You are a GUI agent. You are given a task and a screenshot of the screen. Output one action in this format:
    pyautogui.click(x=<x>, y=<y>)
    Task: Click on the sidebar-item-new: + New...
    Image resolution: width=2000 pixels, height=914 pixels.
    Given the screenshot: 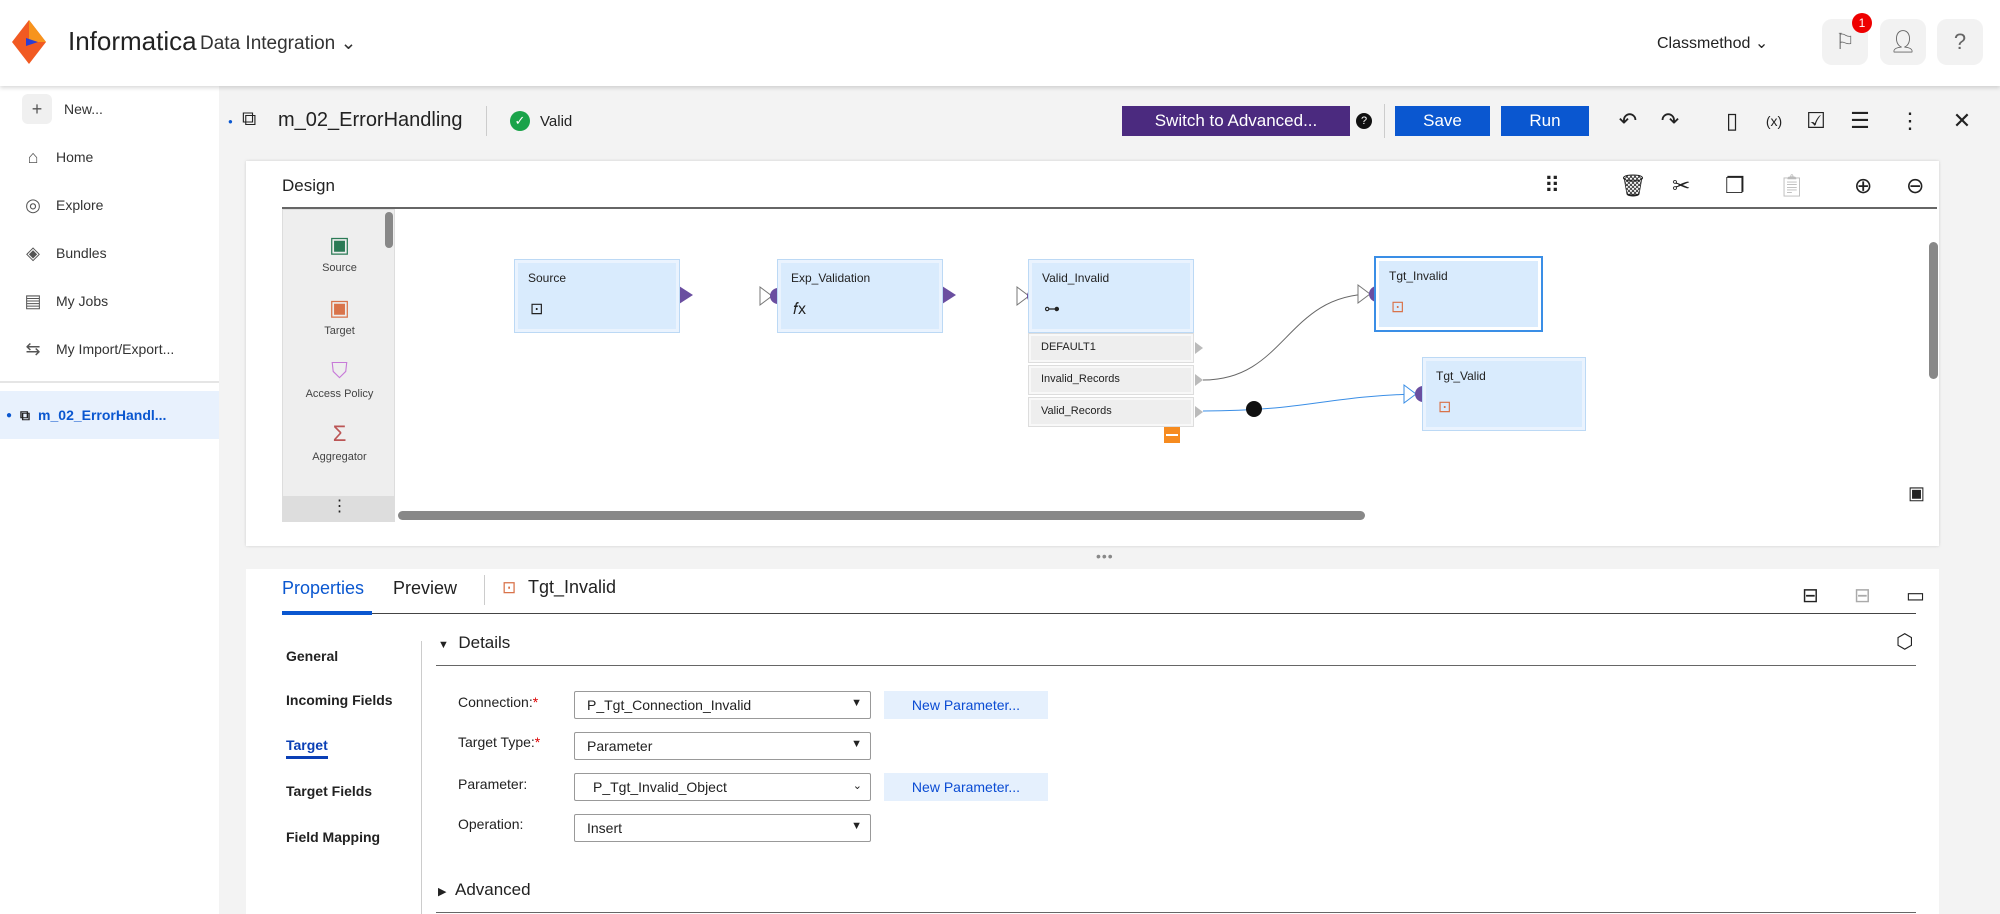 What is the action you would take?
    pyautogui.click(x=62, y=109)
    